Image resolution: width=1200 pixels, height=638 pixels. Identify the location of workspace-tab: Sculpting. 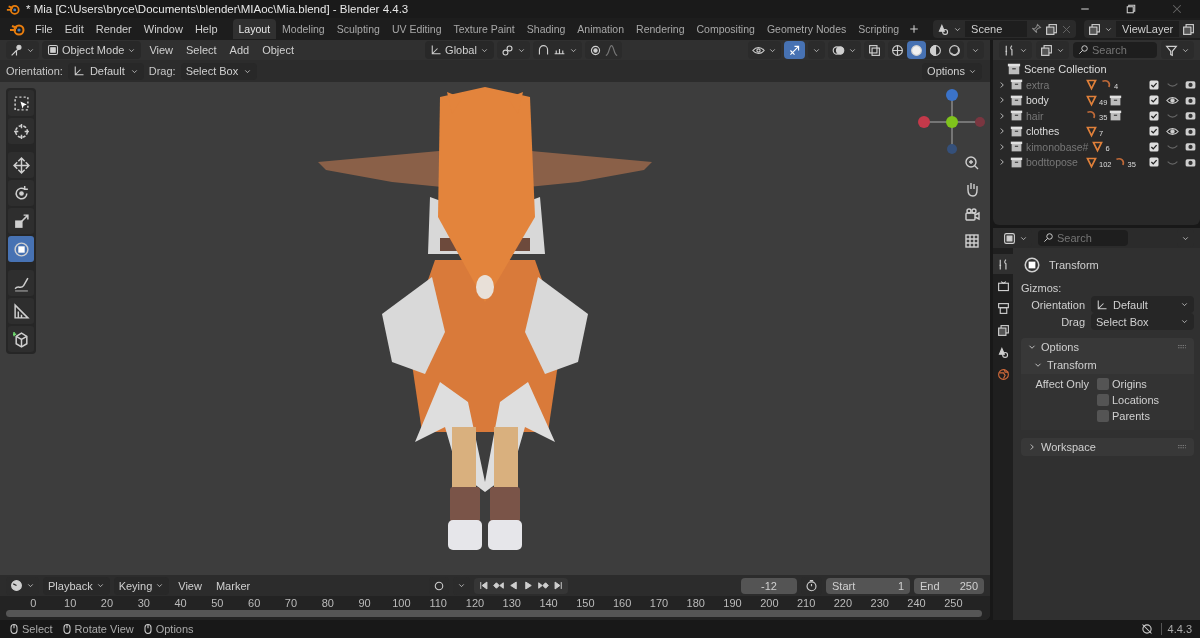
(358, 29).